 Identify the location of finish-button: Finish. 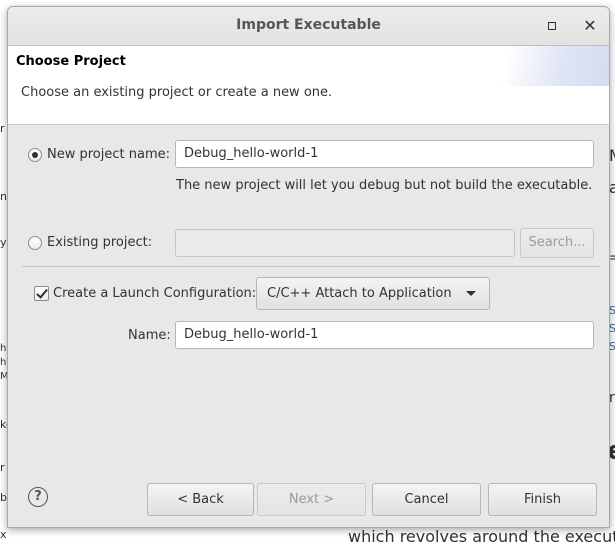
(542, 499).